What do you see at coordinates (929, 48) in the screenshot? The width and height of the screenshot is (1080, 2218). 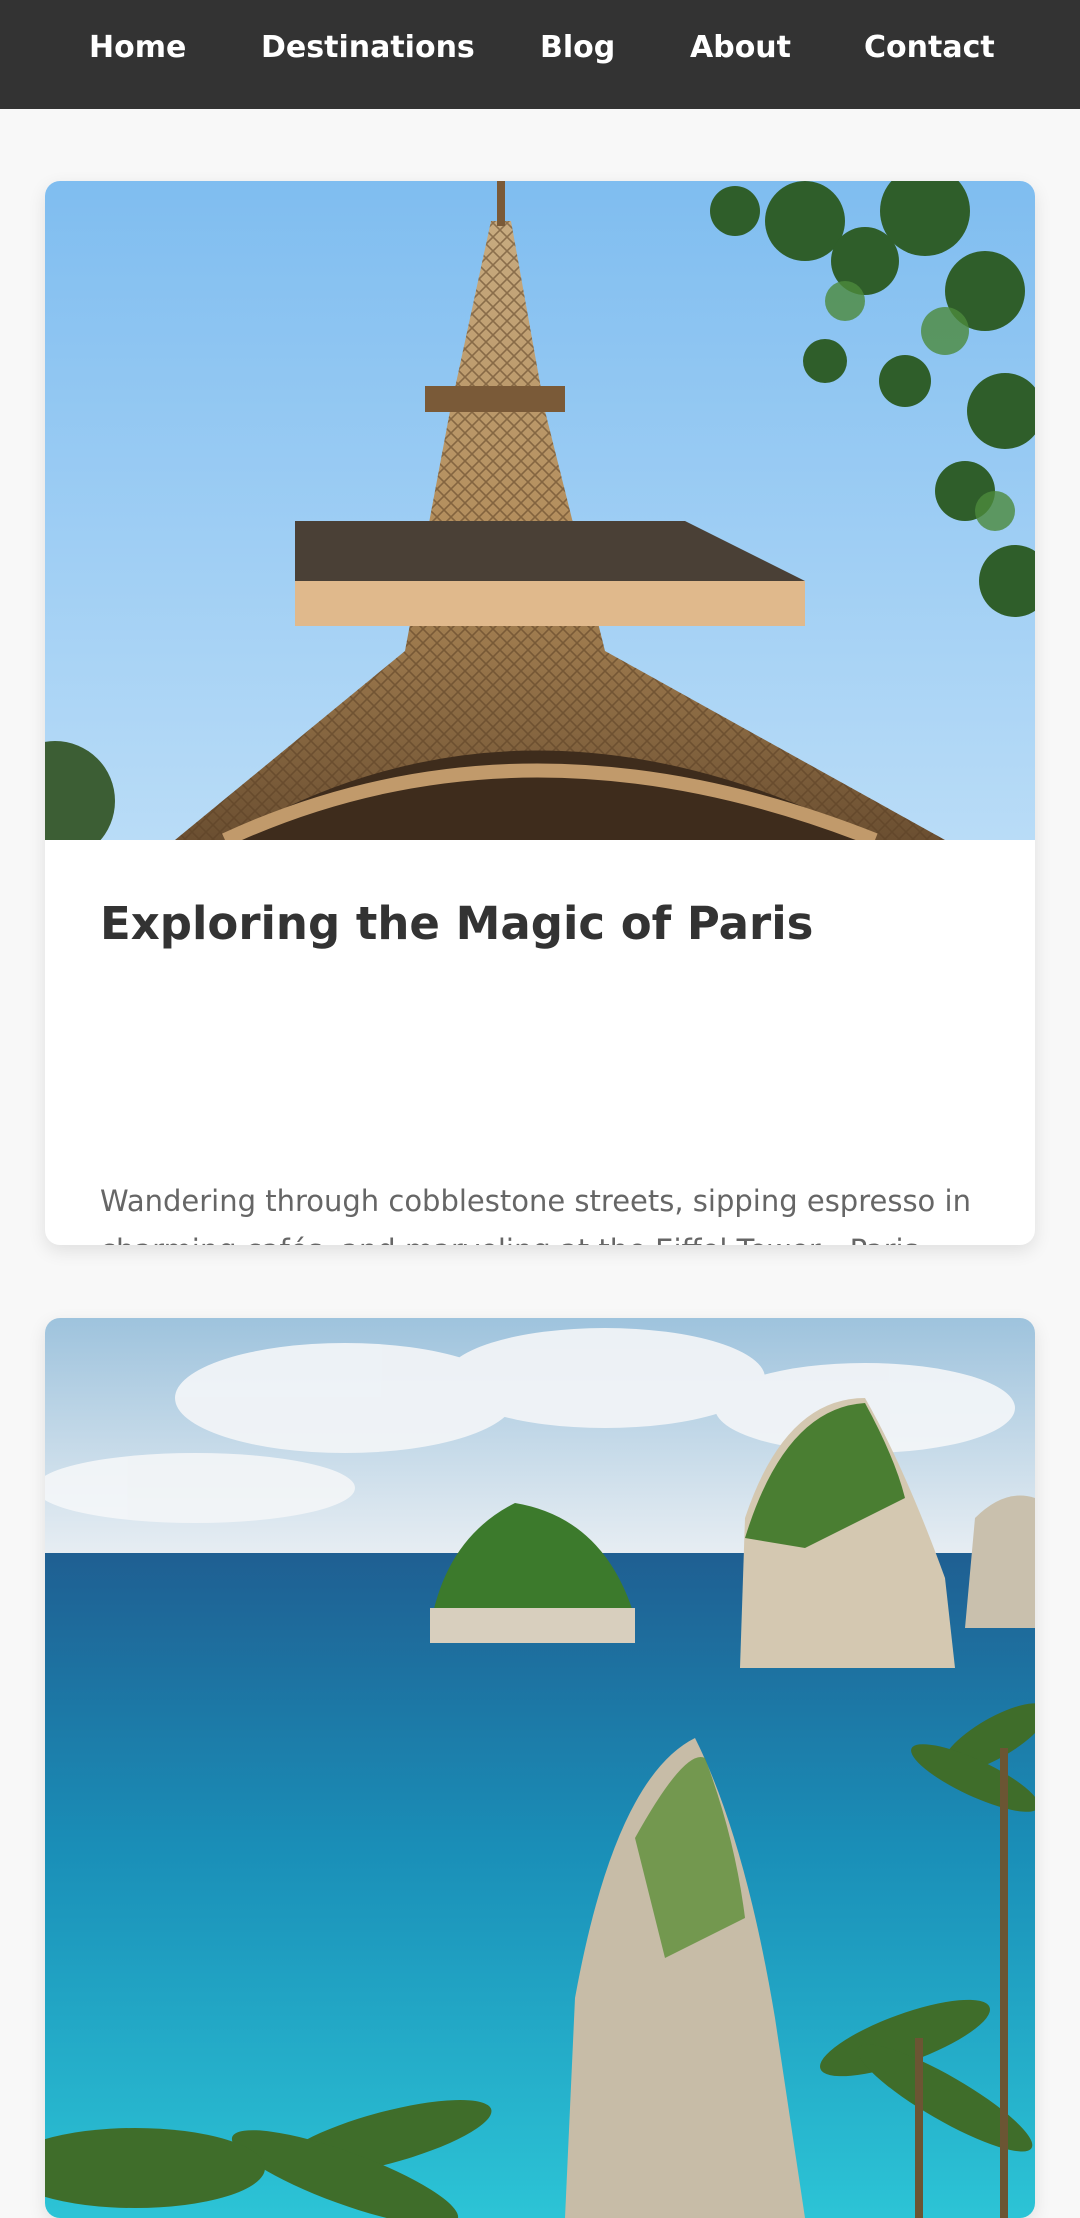 I see `nav-link-contact: Contact` at bounding box center [929, 48].